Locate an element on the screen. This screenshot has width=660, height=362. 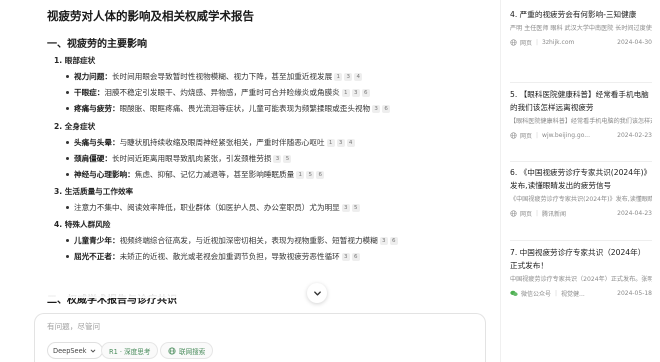
source-date: 2024-04-23 is located at coordinates (634, 213).